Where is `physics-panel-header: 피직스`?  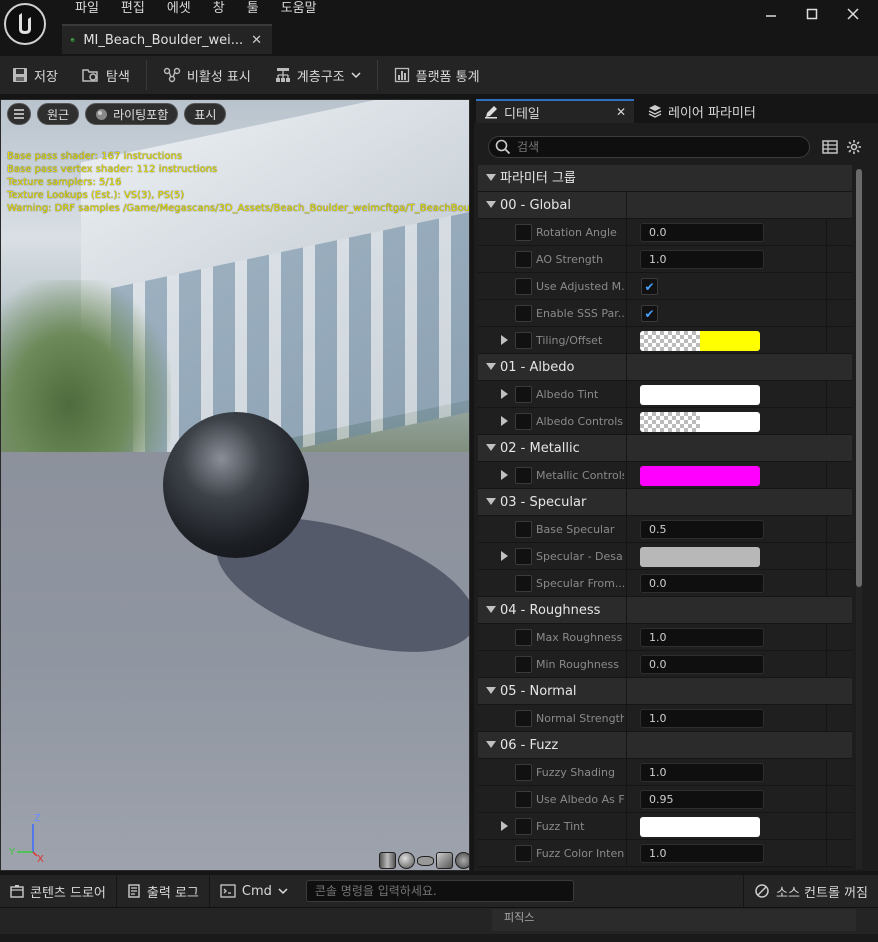 physics-panel-header: 피직스 is located at coordinates (674, 920).